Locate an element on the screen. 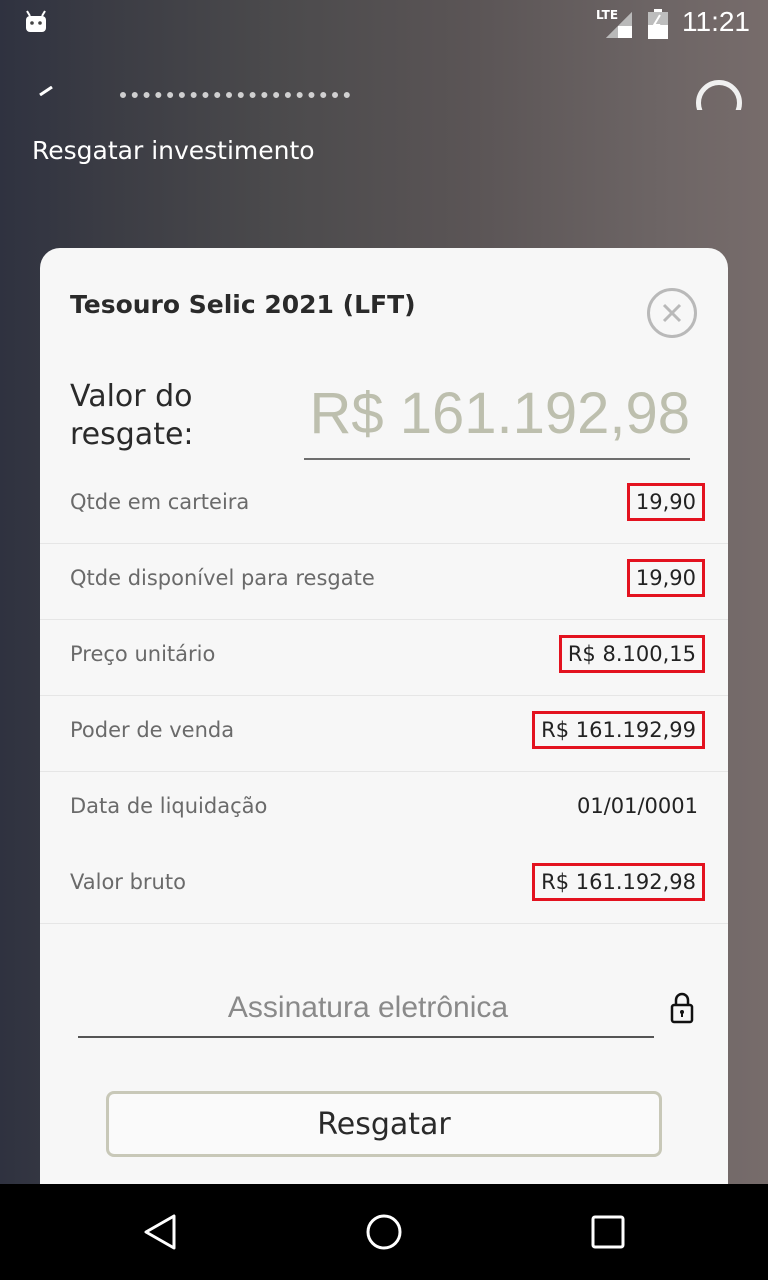  redeem-button: Resgatar is located at coordinates (384, 1124).